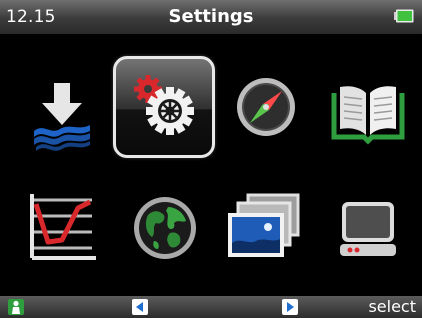 This screenshot has width=422, height=318. I want to click on arrow-left-icon, so click(140, 307).